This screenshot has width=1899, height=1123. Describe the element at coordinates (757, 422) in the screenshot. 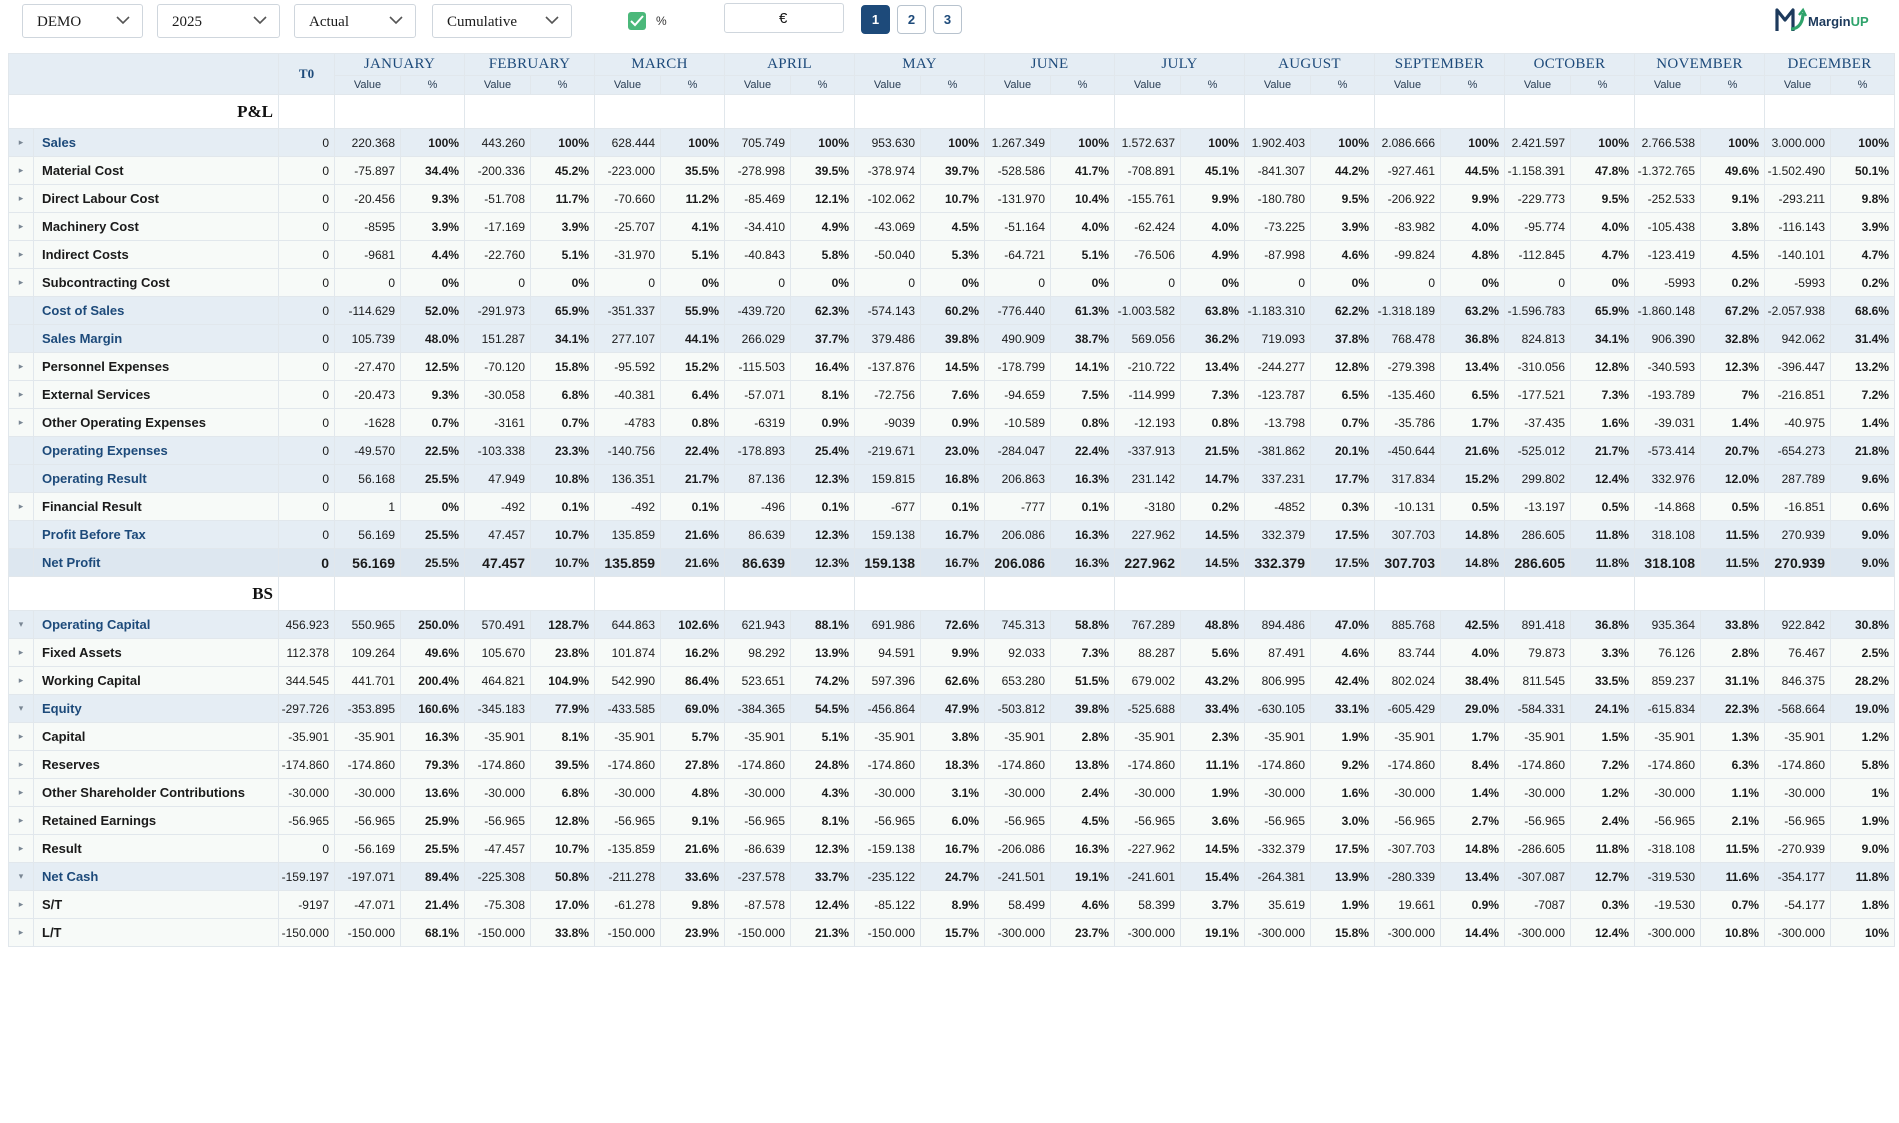

I see `value-cell: -6319` at that location.